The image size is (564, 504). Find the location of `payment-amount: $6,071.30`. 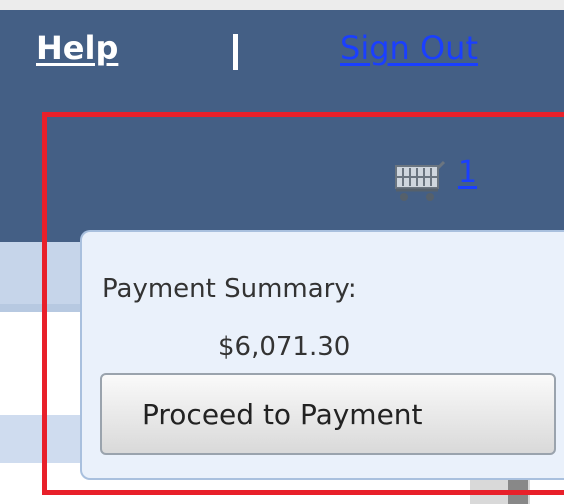

payment-amount: $6,071.30 is located at coordinates (284, 347).